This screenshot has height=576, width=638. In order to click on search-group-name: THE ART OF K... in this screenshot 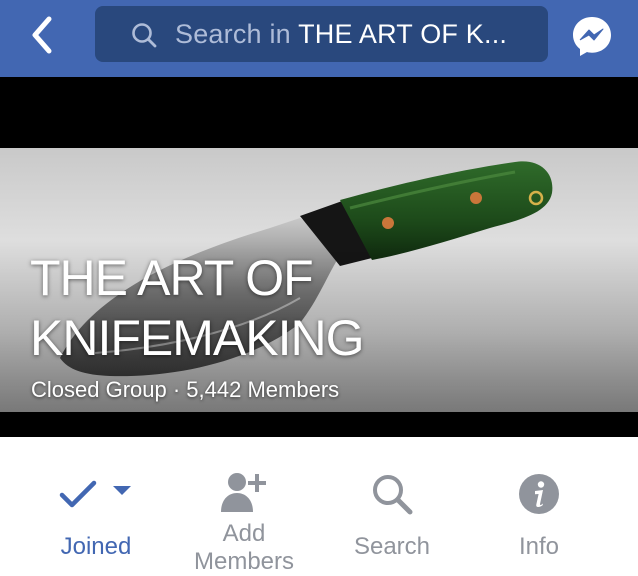, I will do `click(403, 33)`.